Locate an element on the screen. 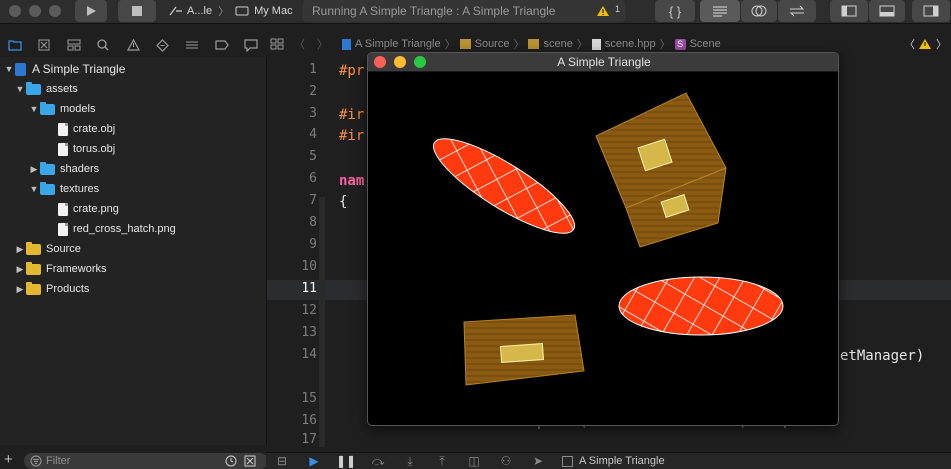  line-number: 17 is located at coordinates (309, 439).